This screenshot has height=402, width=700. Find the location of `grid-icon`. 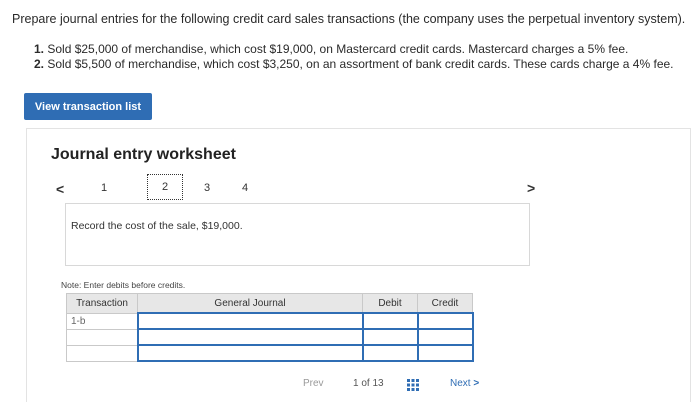

grid-icon is located at coordinates (413, 385).